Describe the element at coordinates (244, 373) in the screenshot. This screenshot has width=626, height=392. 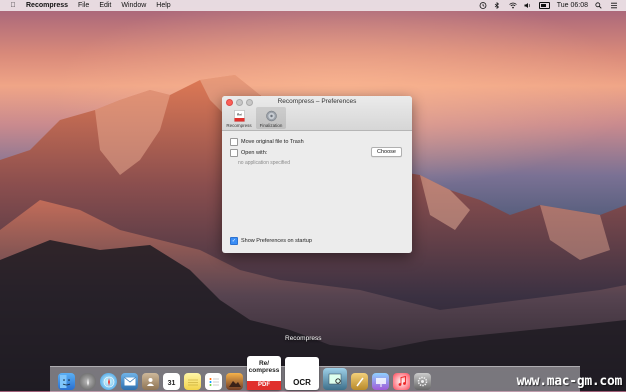
I see `dock-items: 31 Re/ compress PDF OCR` at that location.